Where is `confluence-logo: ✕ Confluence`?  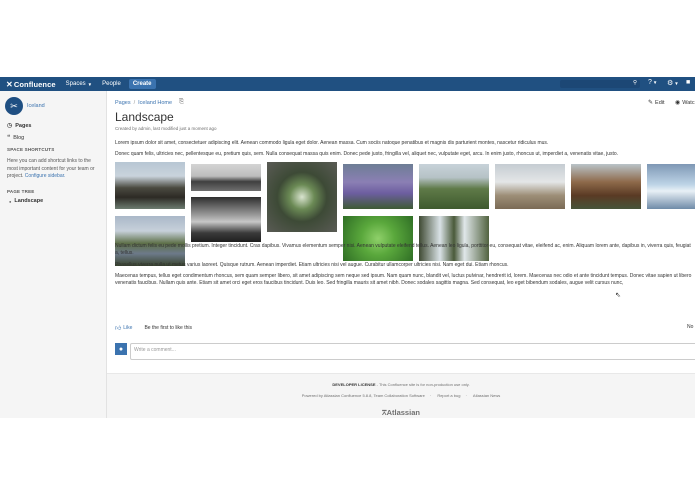
confluence-logo: ✕ Confluence is located at coordinates (28, 84).